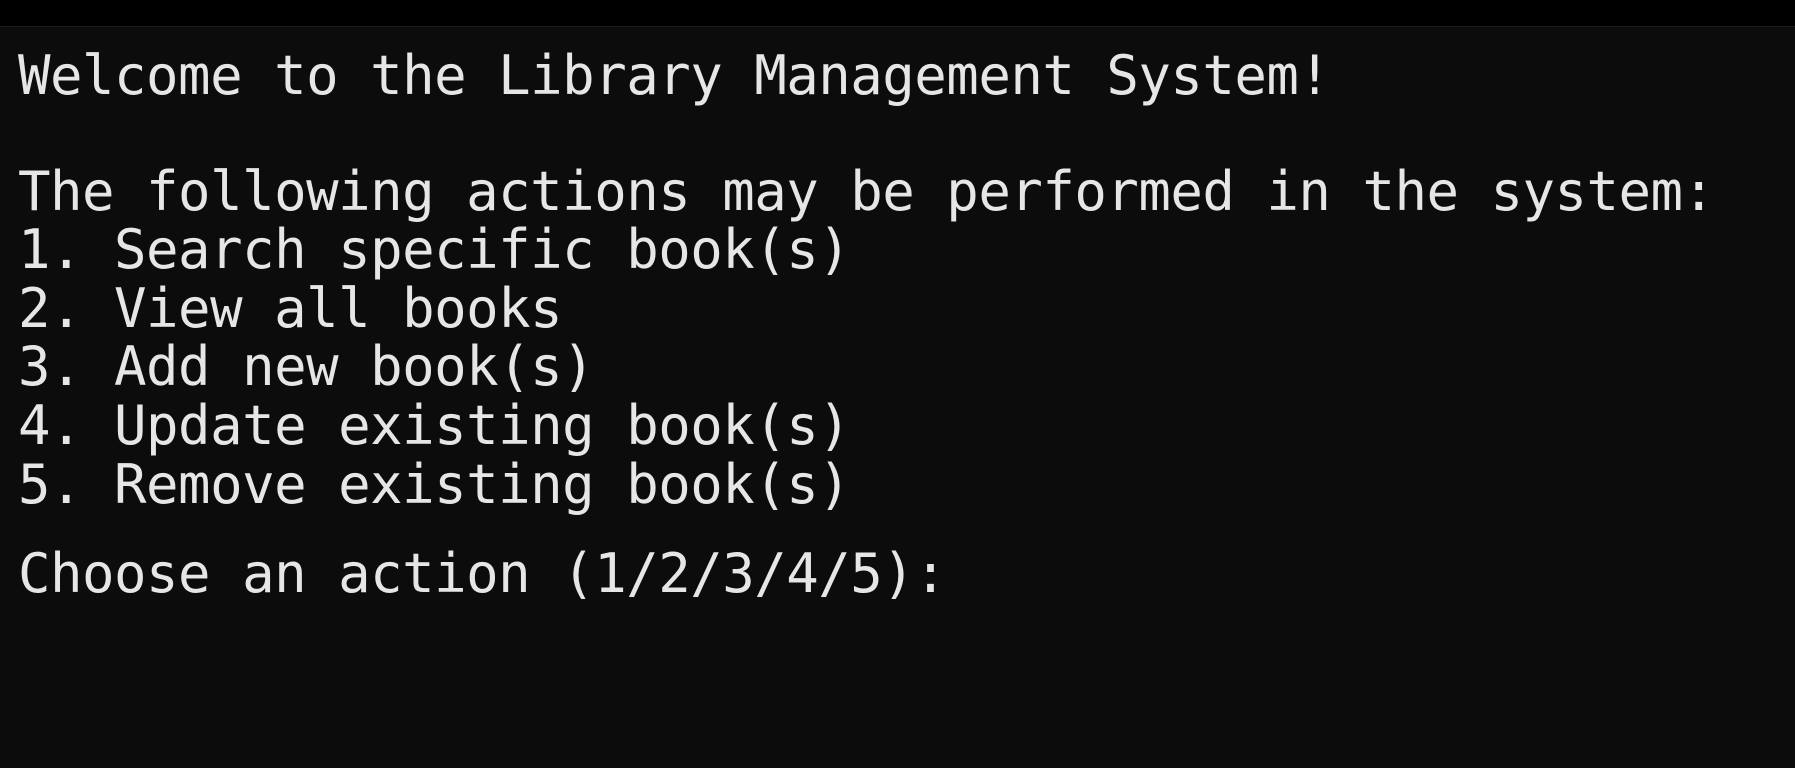 The width and height of the screenshot is (1795, 768). Describe the element at coordinates (434, 484) in the screenshot. I see `action-item-remove: 5. Remove existing book(s)` at that location.